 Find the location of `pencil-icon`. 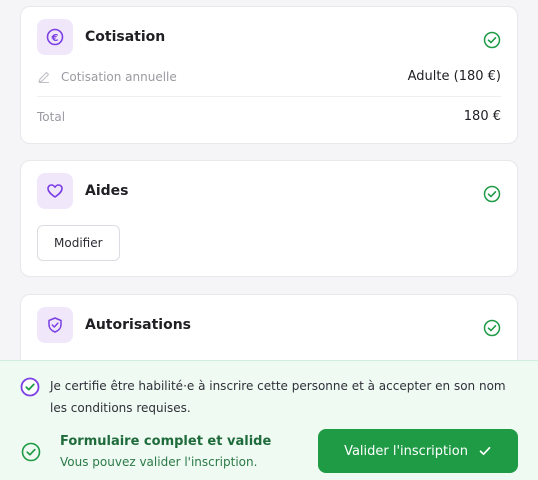

pencil-icon is located at coordinates (44, 77).